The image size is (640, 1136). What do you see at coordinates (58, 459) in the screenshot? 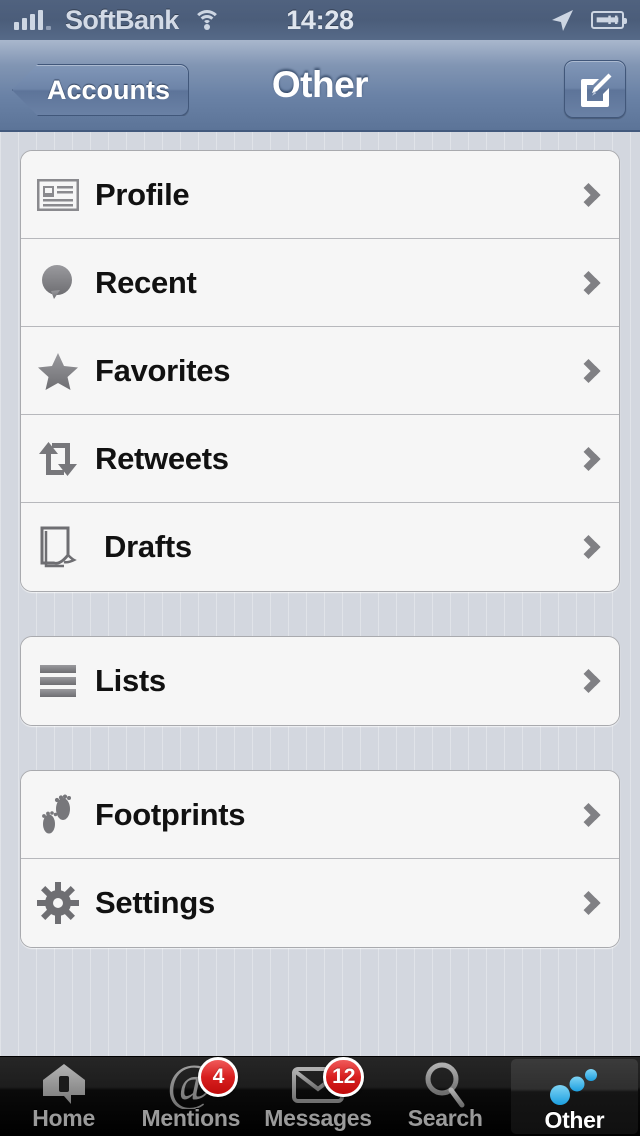
I see `retweet-icon` at bounding box center [58, 459].